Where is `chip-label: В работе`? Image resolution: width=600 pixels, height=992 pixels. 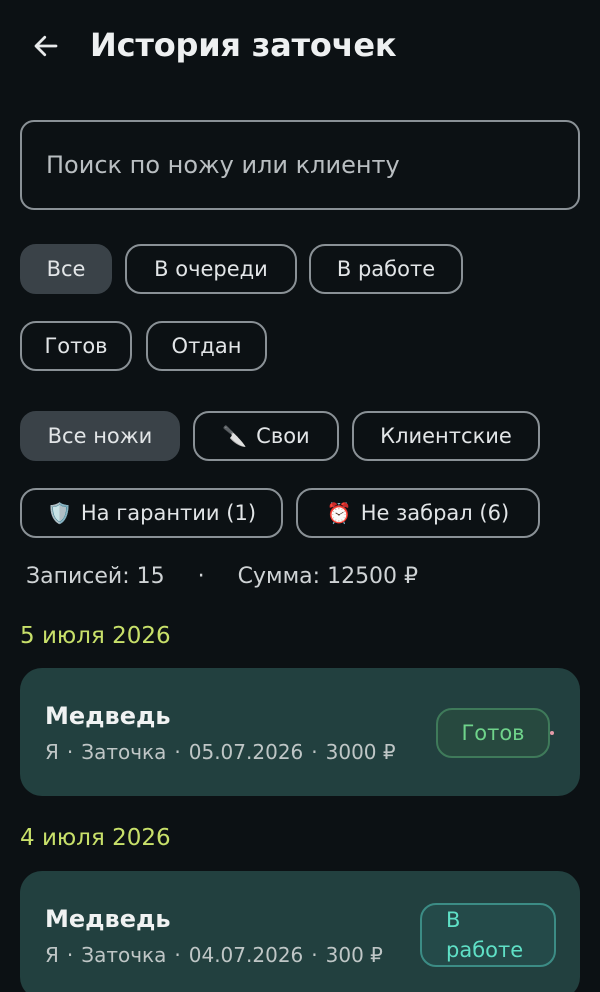
chip-label: В работе is located at coordinates (386, 269).